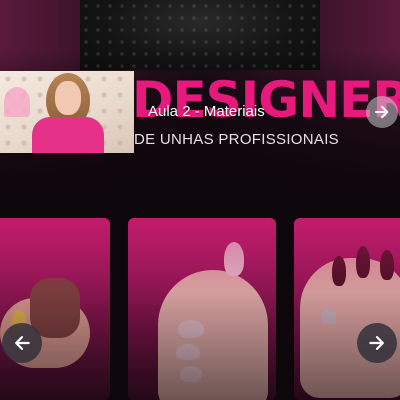 This screenshot has height=400, width=400. I want to click on lesson-title: Aula 2 - Materiais, so click(206, 111).